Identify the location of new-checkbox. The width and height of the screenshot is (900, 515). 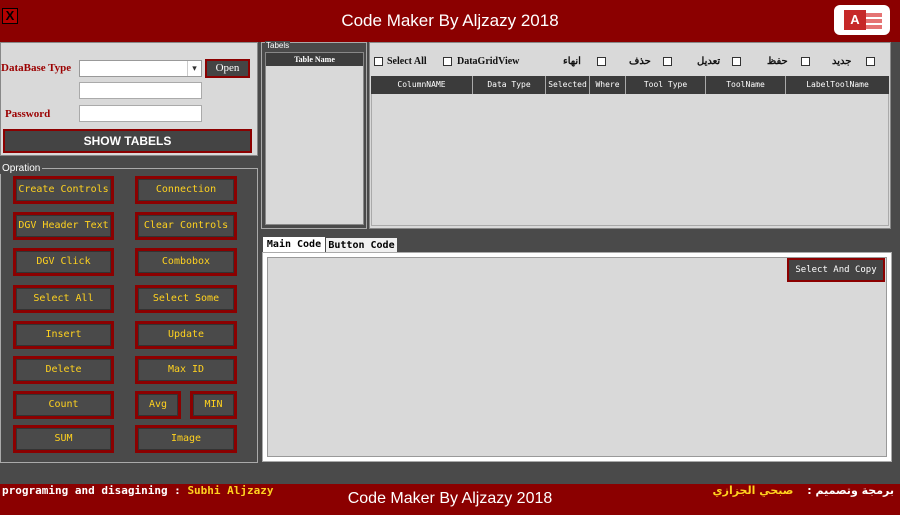
(870, 61).